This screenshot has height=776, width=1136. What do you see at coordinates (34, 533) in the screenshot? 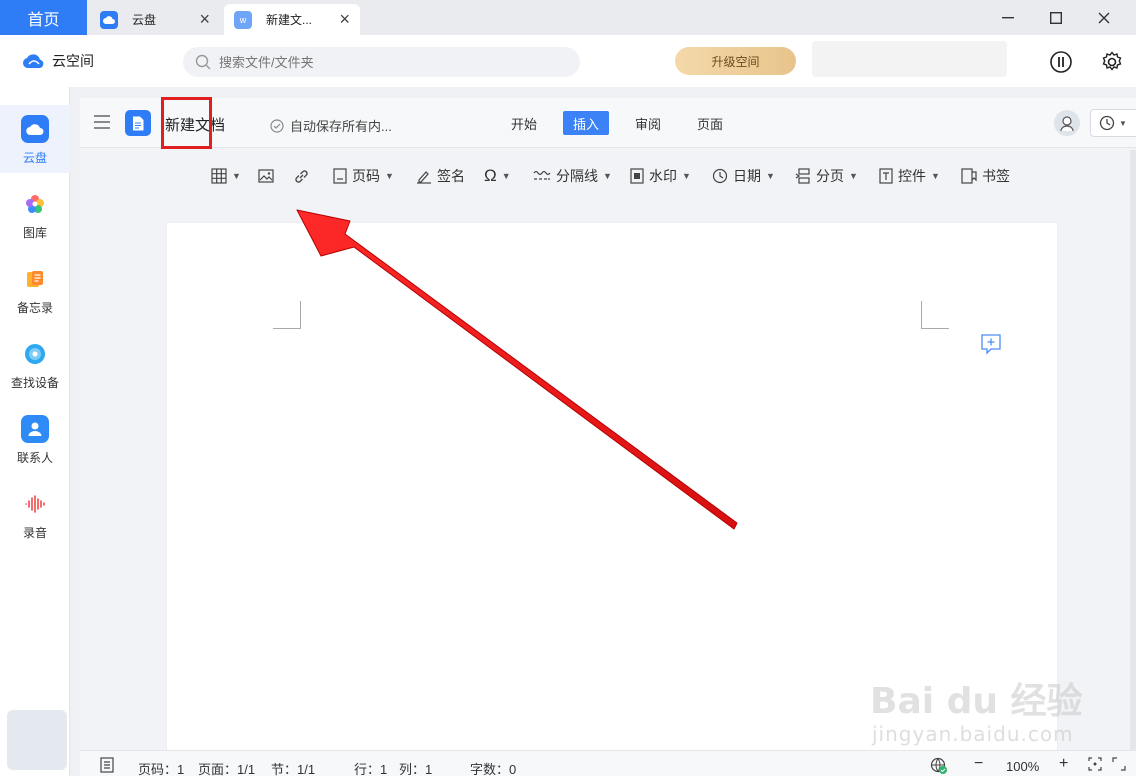
I see `sidebar-item-label: 录音` at bounding box center [34, 533].